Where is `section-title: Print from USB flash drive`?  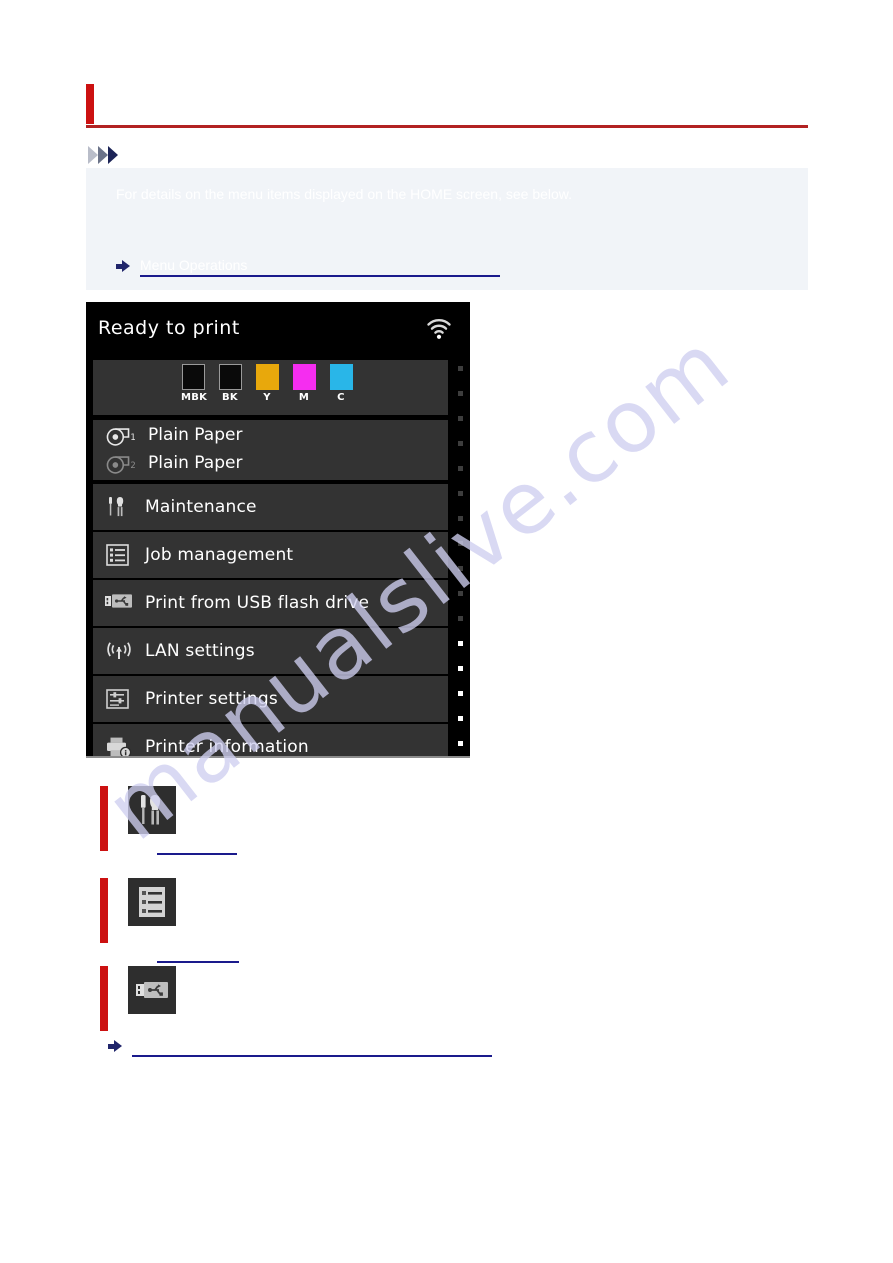
section-title: Print from USB flash drive is located at coordinates (290, 984).